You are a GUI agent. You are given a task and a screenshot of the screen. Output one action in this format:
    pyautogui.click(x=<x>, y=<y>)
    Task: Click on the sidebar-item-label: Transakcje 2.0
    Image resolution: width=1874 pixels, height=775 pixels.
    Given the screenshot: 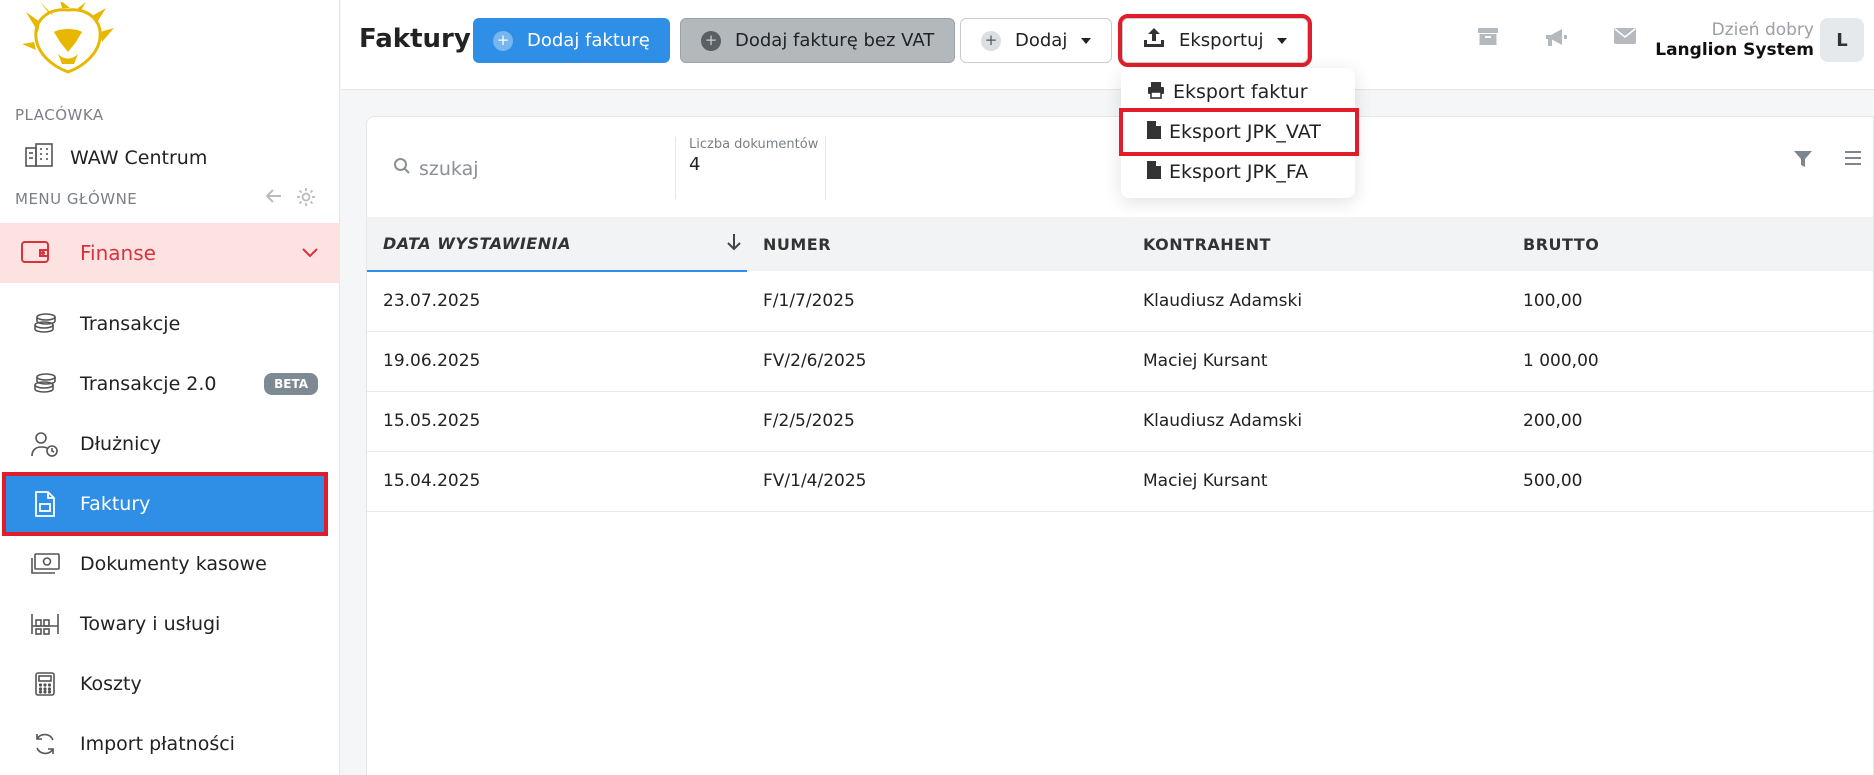 What is the action you would take?
    pyautogui.click(x=148, y=384)
    